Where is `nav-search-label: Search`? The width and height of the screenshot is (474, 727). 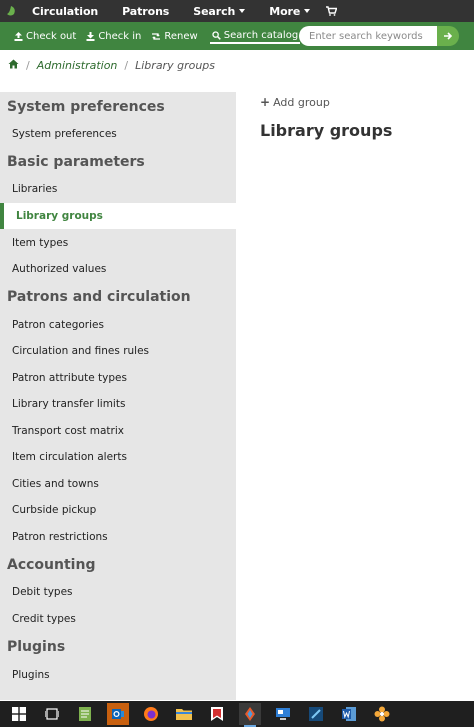
nav-search-label: Search is located at coordinates (214, 11).